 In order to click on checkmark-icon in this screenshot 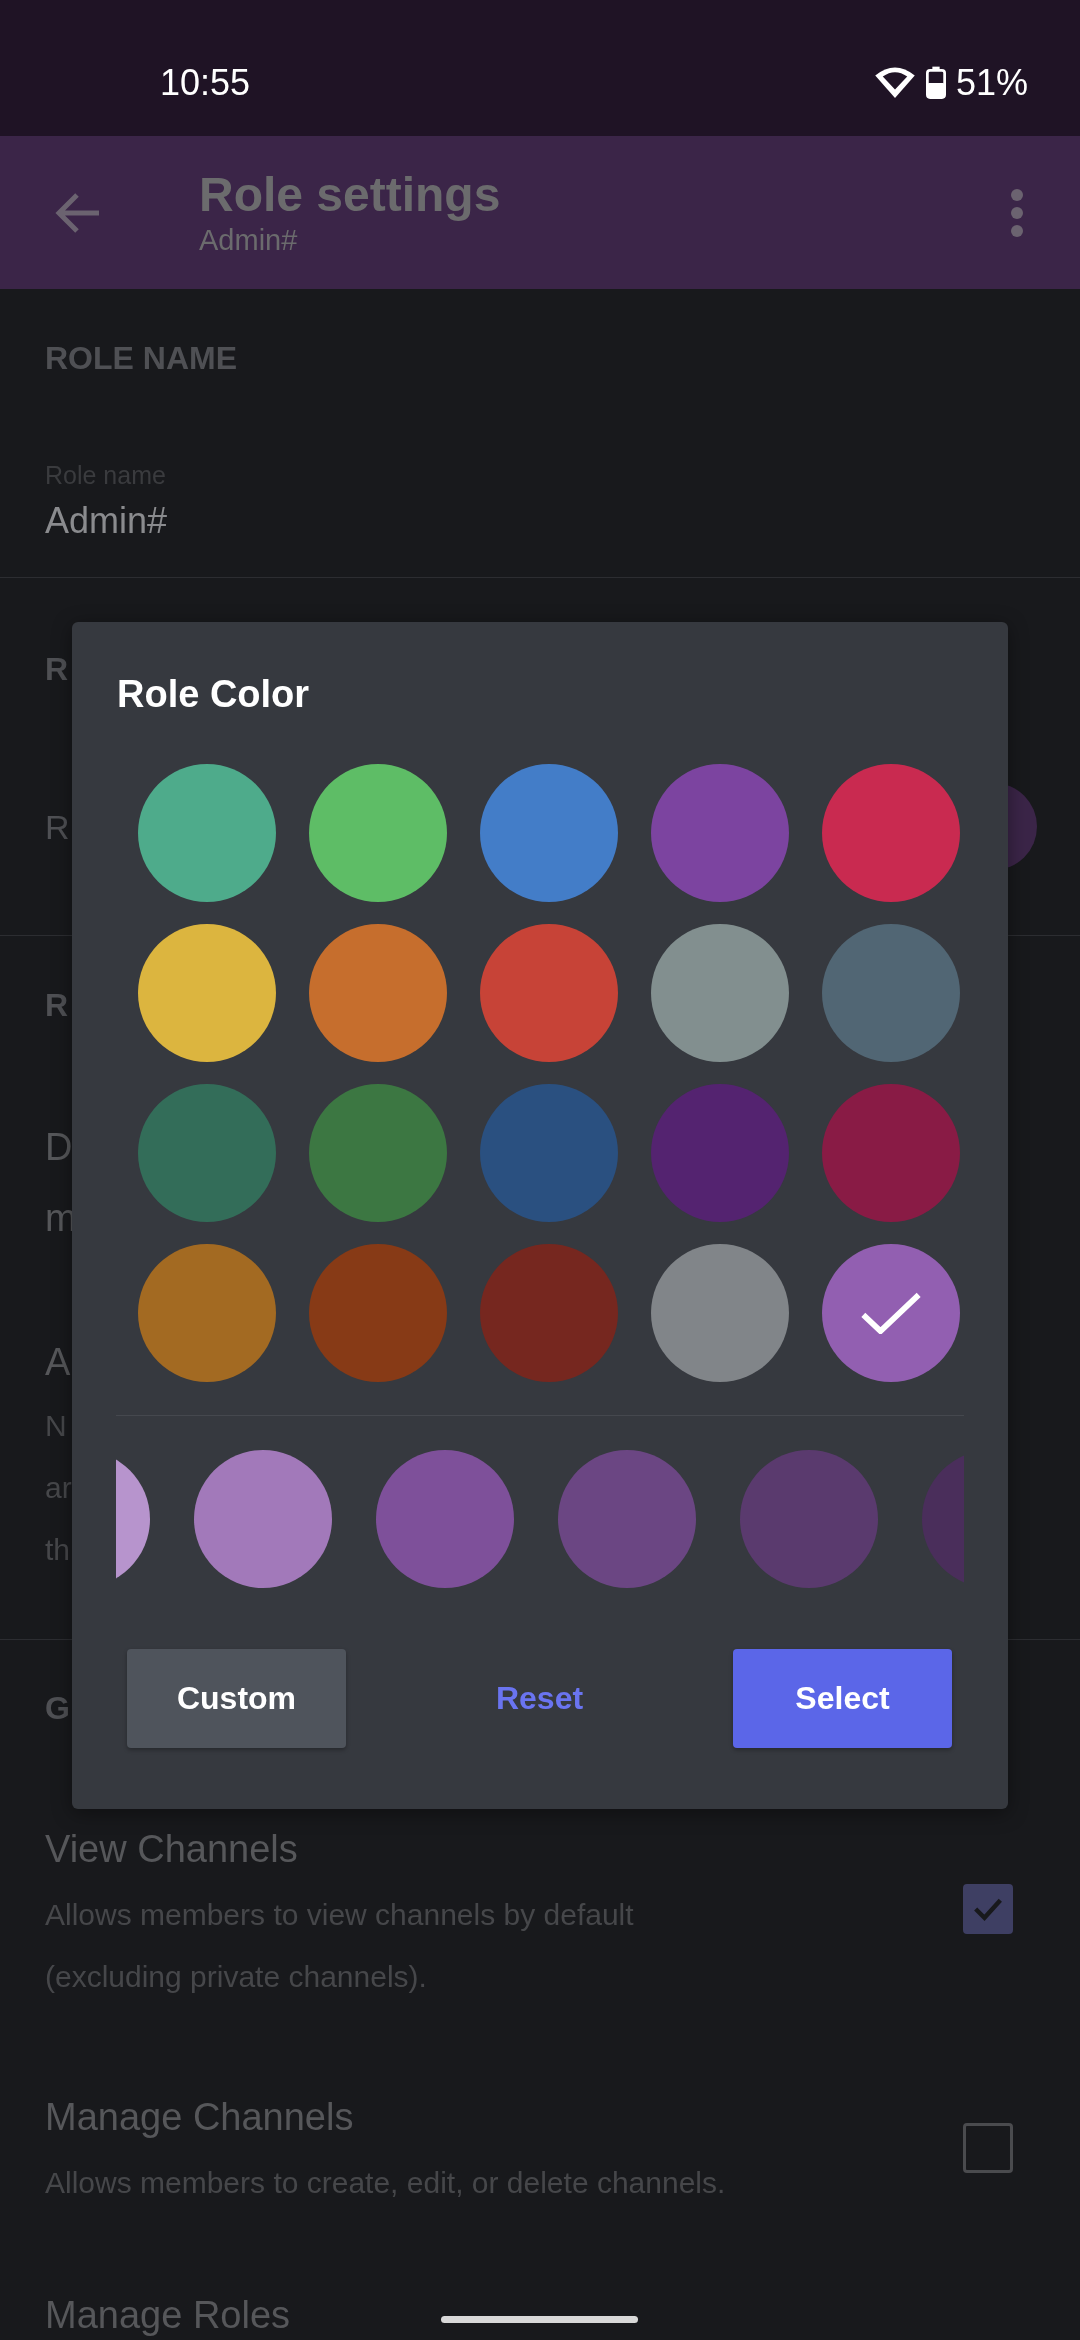, I will do `click(891, 1313)`.